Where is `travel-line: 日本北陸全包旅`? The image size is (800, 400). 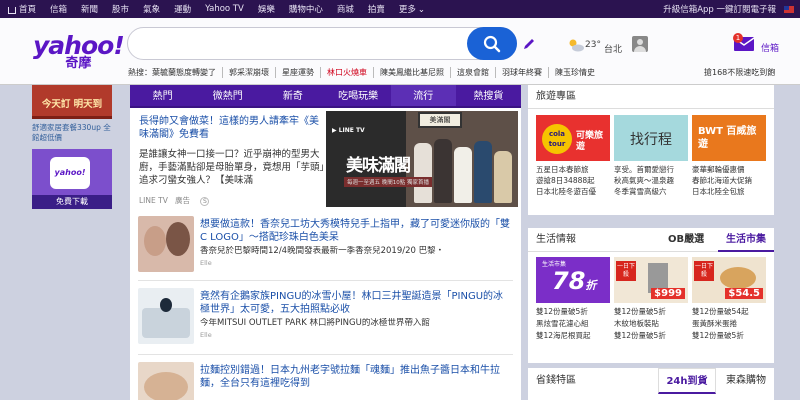 travel-line: 日本北陸全包旅 is located at coordinates (718, 191).